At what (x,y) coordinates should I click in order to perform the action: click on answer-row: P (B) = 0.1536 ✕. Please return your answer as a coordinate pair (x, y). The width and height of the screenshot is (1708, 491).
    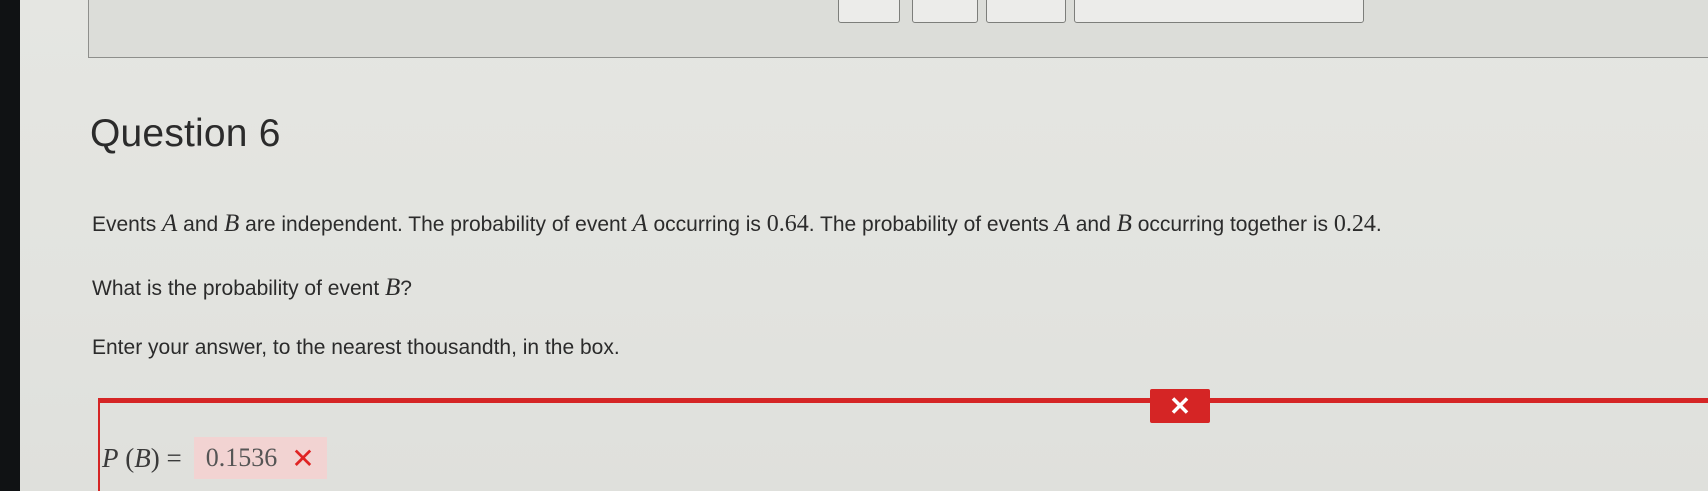
    Looking at the image, I should click on (214, 458).